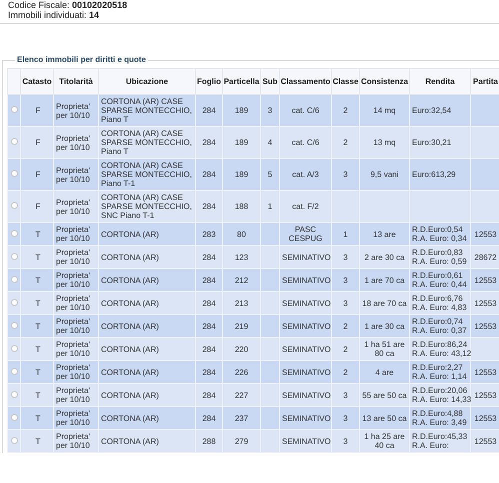 This screenshot has width=499, height=483. I want to click on parcel-text: 226, so click(241, 372).